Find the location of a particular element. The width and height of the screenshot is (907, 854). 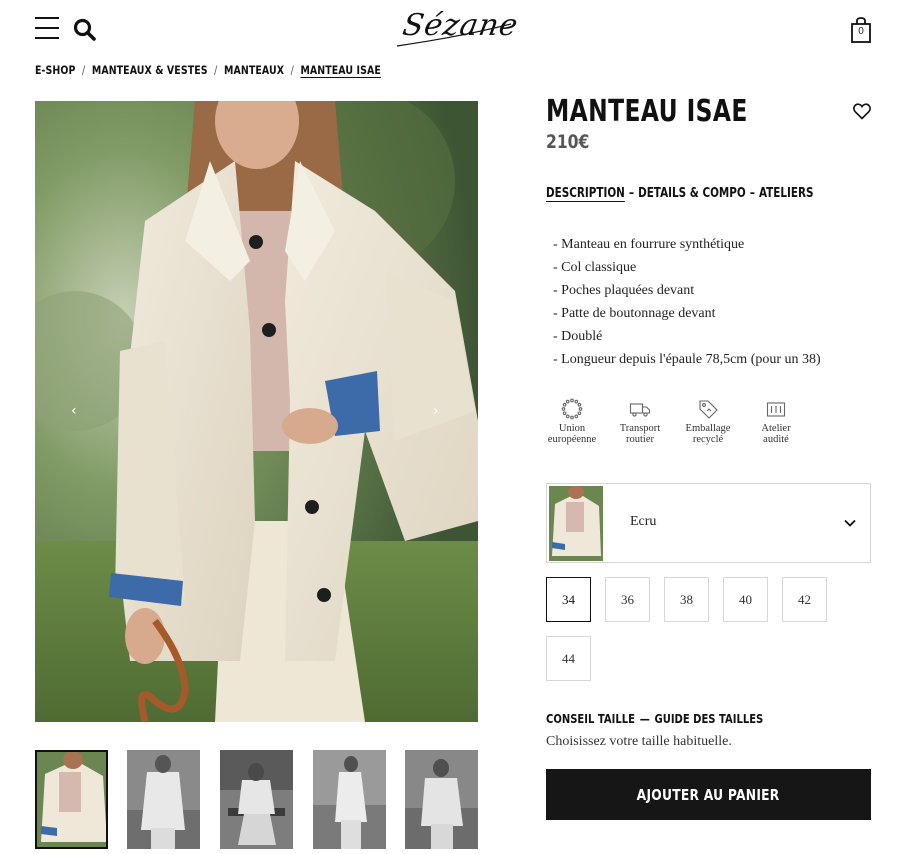

badge-label: Atelier is located at coordinates (776, 428).